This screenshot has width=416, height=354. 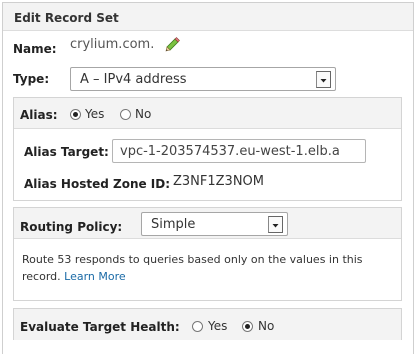 What do you see at coordinates (203, 79) in the screenshot?
I see `type-select: A – IPv4 address` at bounding box center [203, 79].